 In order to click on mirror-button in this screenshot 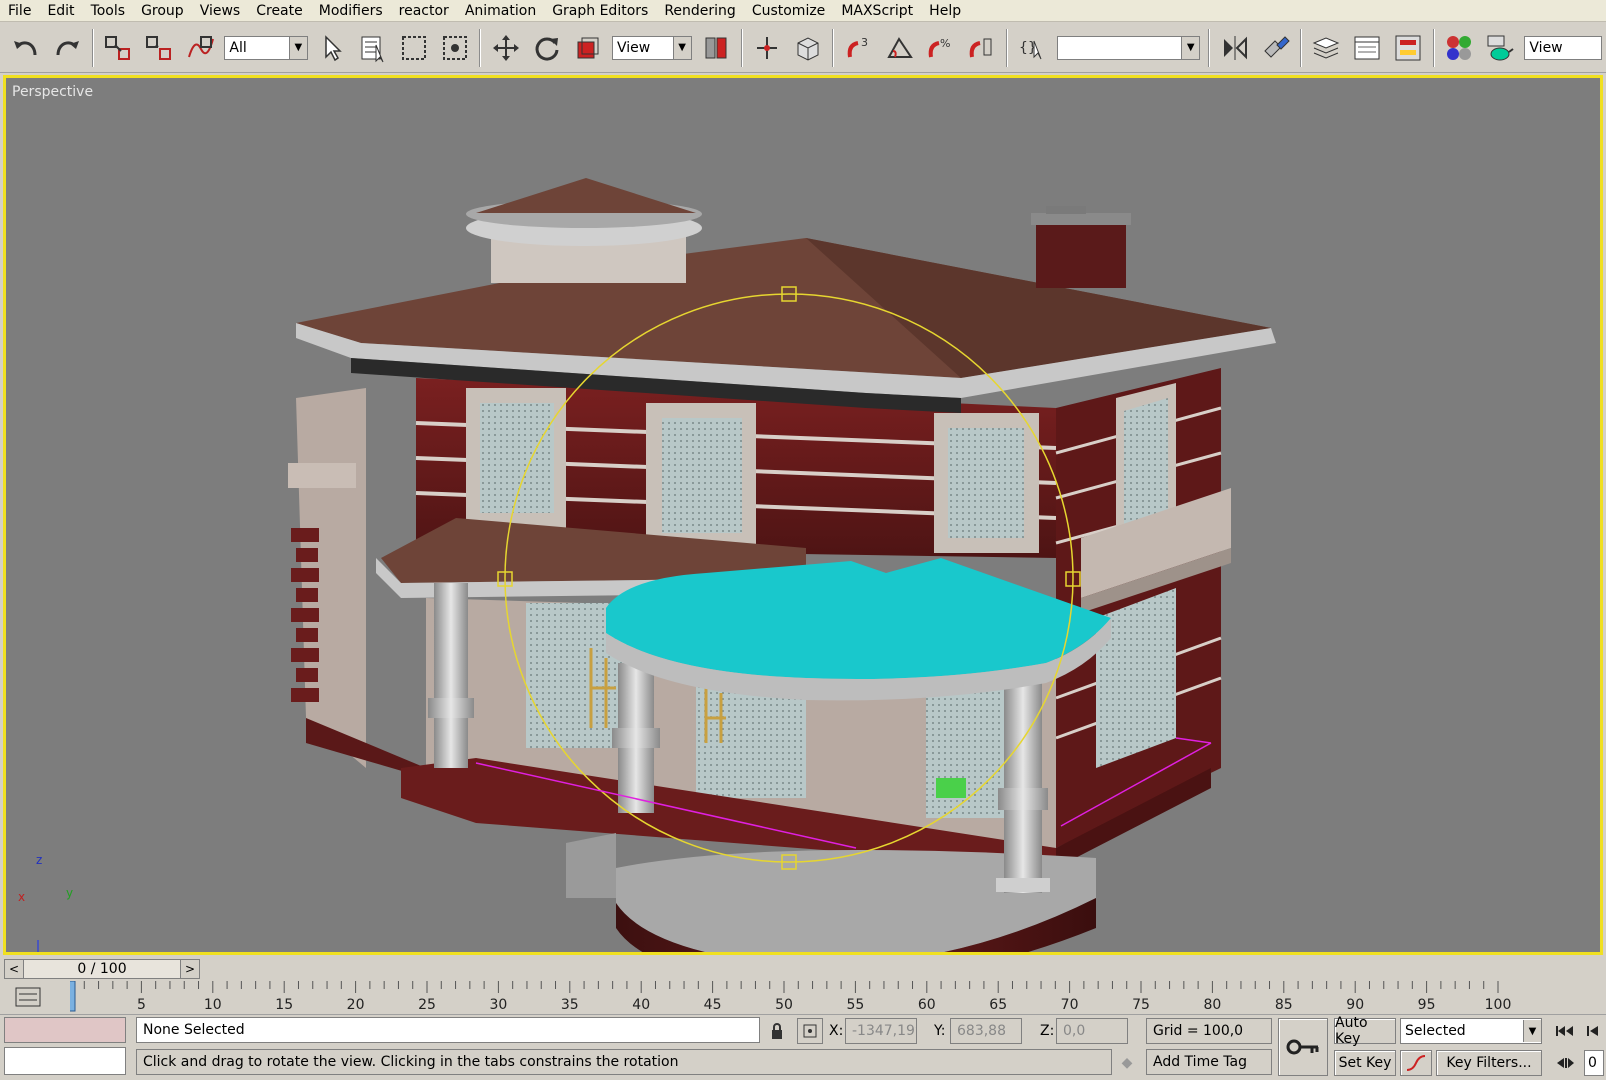, I will do `click(1234, 48)`.